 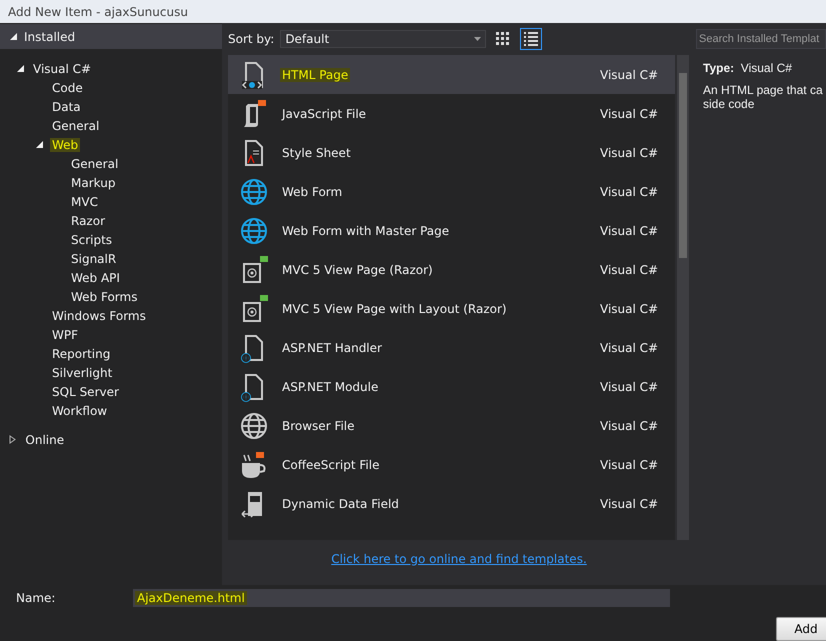 What do you see at coordinates (340, 503) in the screenshot?
I see `template-name: Dynamic Data Field` at bounding box center [340, 503].